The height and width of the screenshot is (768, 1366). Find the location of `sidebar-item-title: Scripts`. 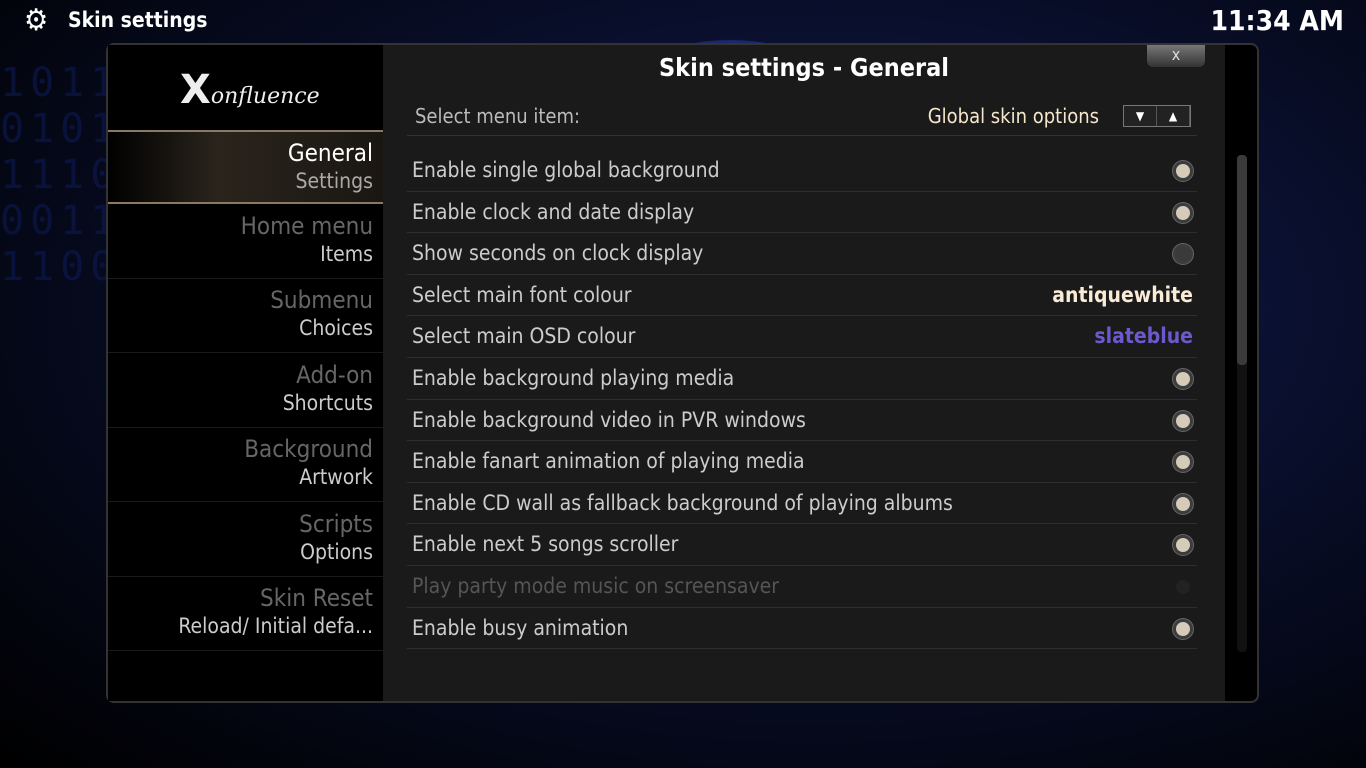

sidebar-item-title: Scripts is located at coordinates (336, 523).